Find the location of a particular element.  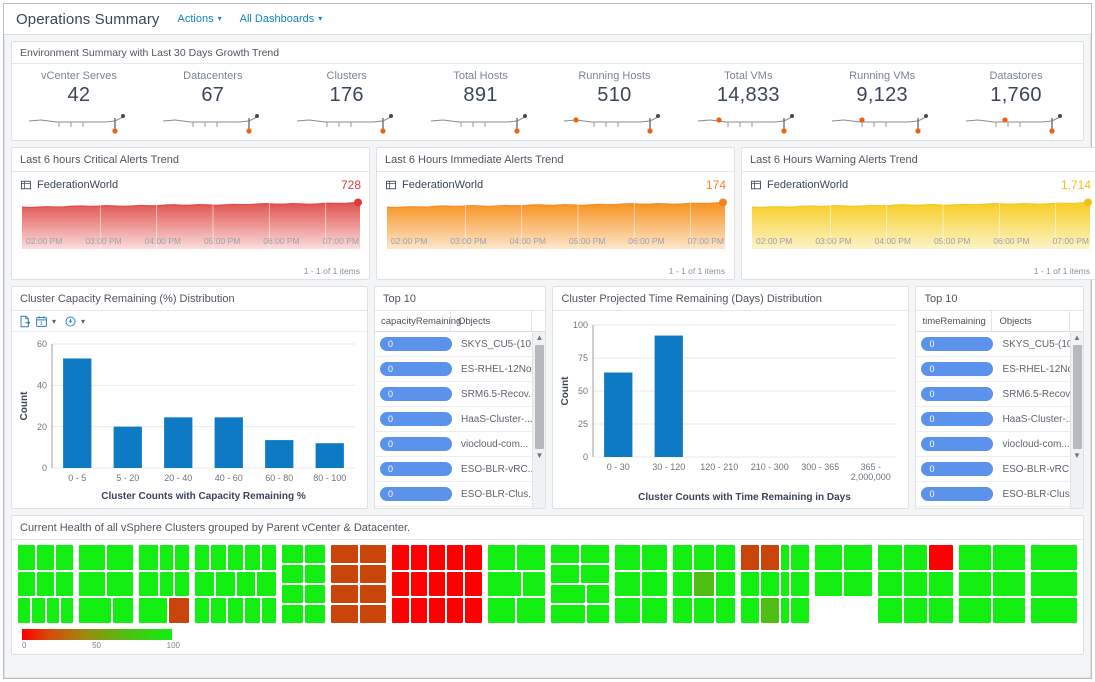

time-range-icon is located at coordinates (70, 321).